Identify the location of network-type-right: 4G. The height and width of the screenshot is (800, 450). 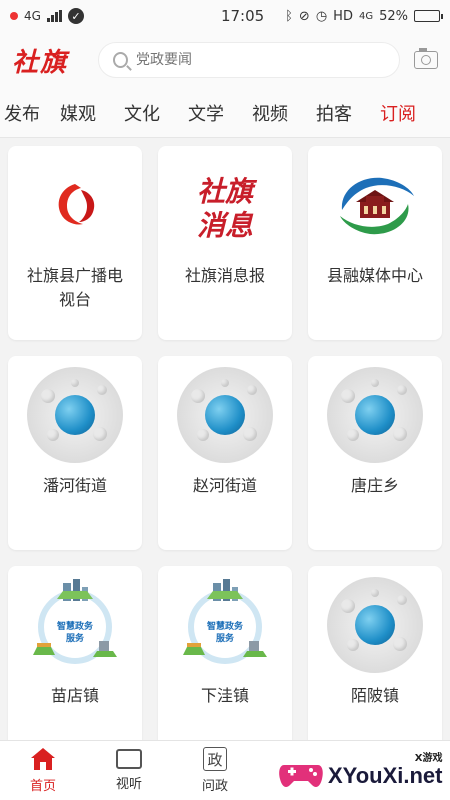
(366, 16).